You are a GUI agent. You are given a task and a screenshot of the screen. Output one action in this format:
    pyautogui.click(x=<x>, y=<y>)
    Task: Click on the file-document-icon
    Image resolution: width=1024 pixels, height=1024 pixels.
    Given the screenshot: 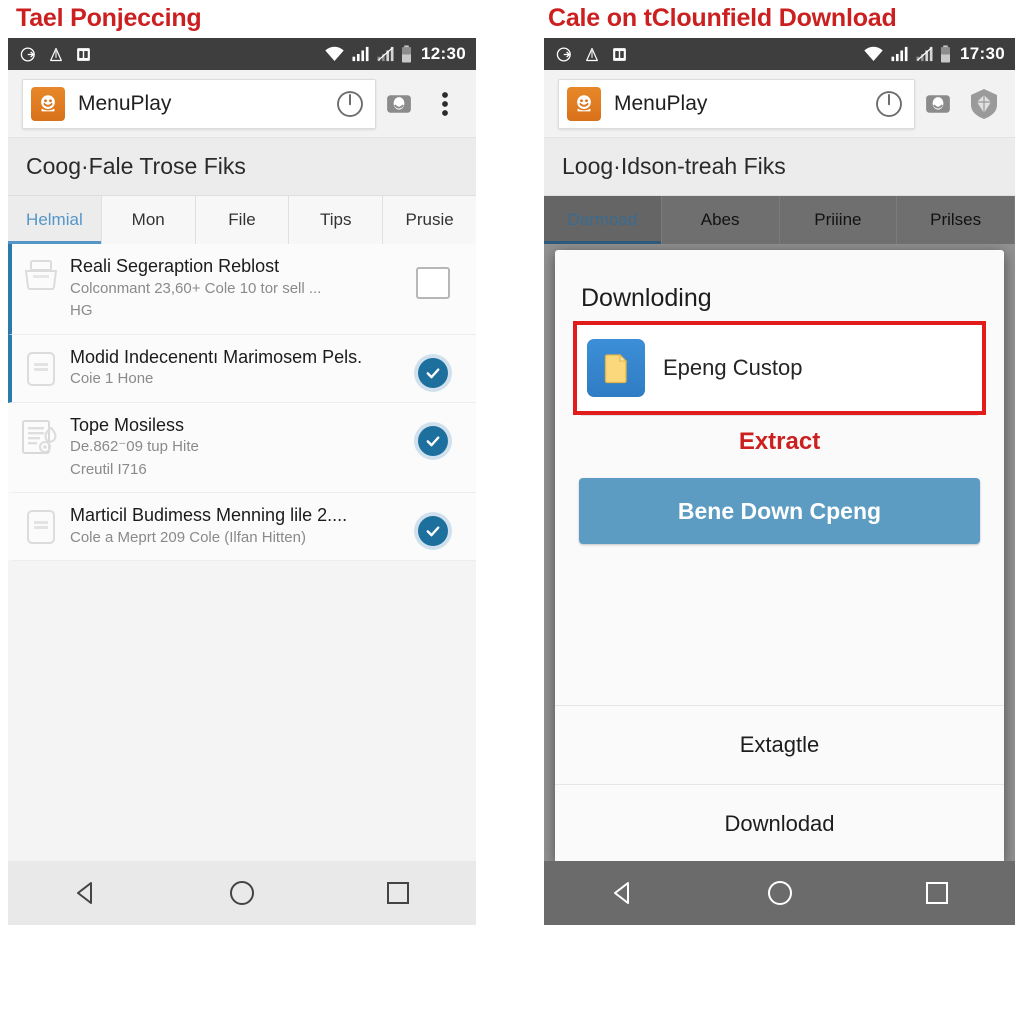 What is the action you would take?
    pyautogui.click(x=616, y=368)
    